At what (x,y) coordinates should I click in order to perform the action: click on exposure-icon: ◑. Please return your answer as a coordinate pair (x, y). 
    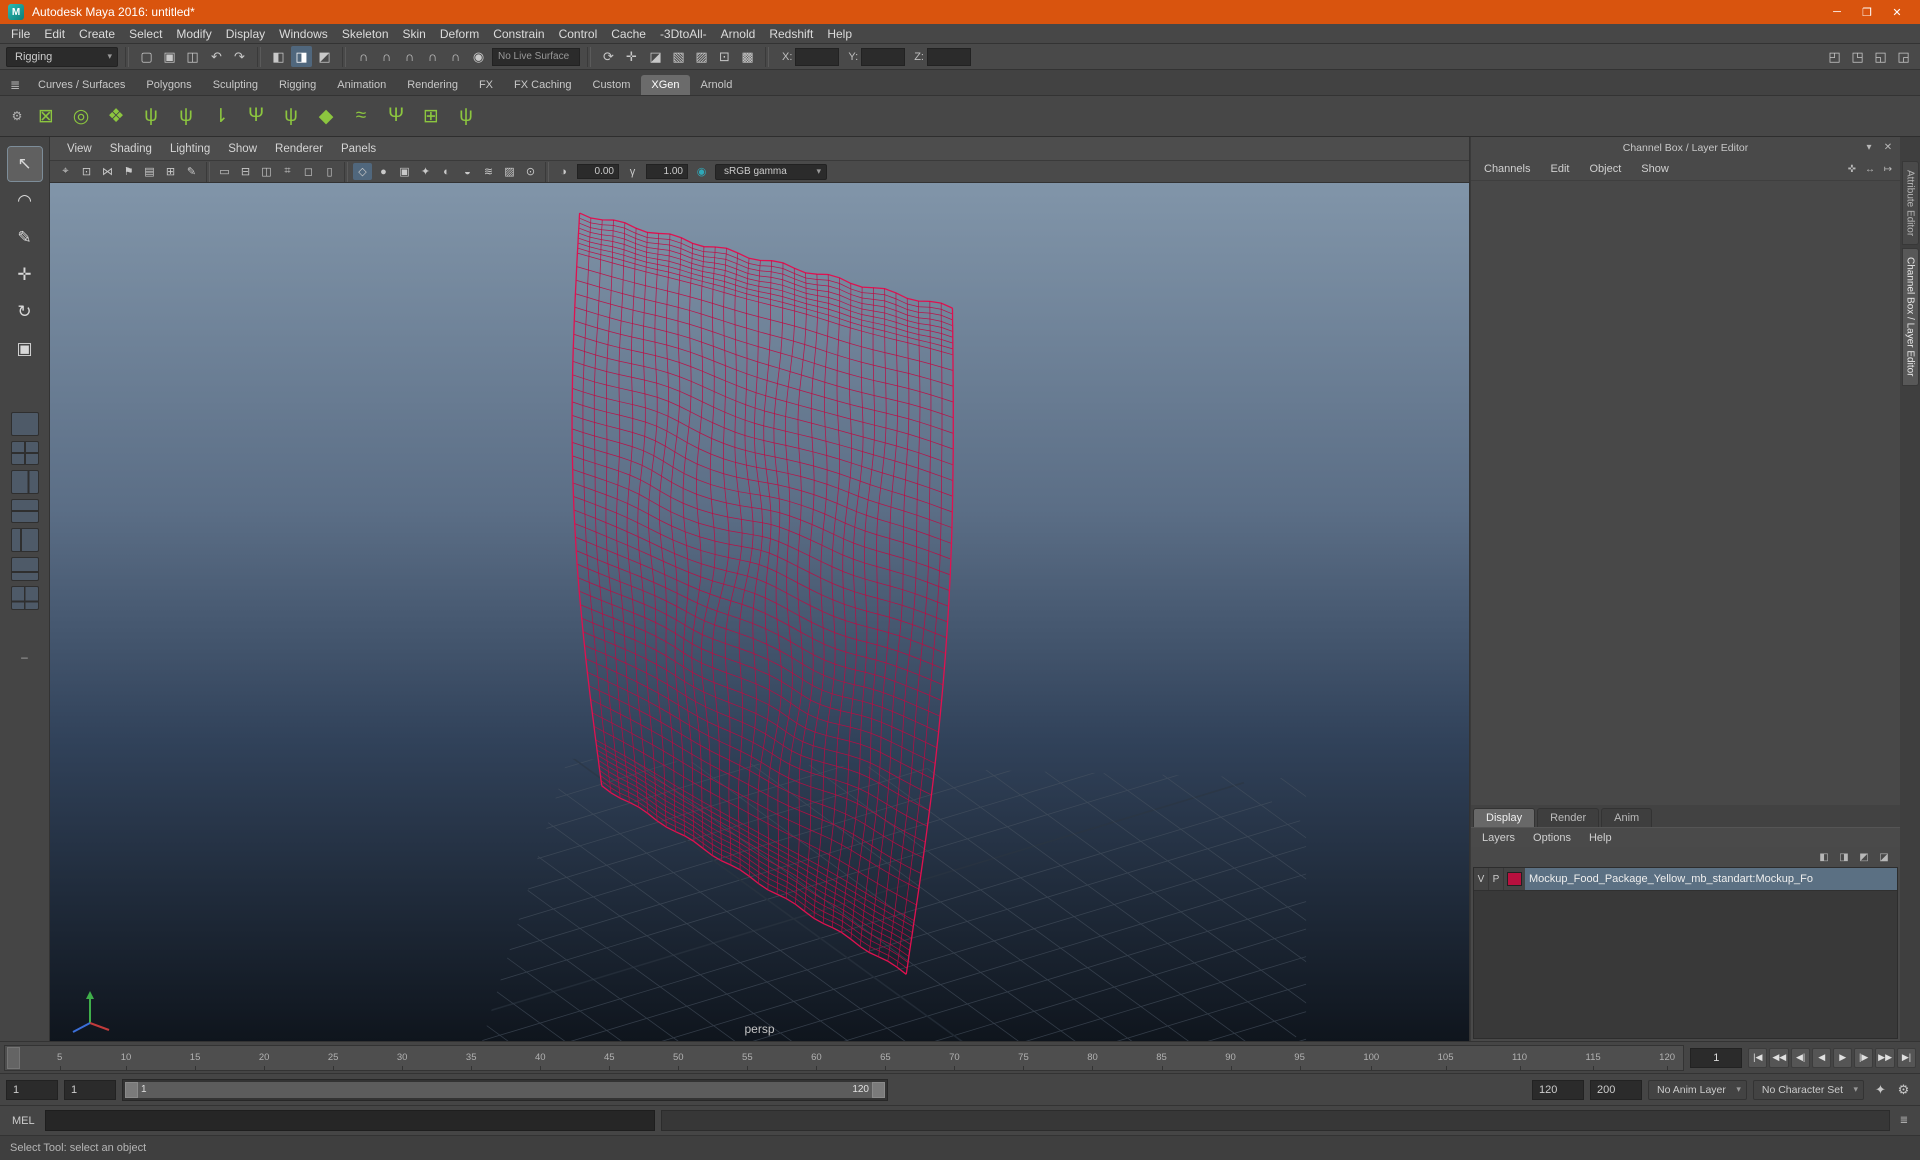
    Looking at the image, I should click on (563, 171).